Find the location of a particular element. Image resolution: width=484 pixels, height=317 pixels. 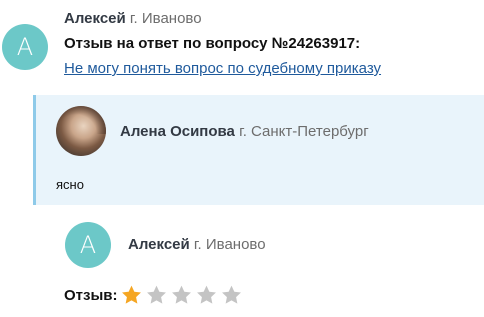

author-city: г. Иваново is located at coordinates (165, 18).